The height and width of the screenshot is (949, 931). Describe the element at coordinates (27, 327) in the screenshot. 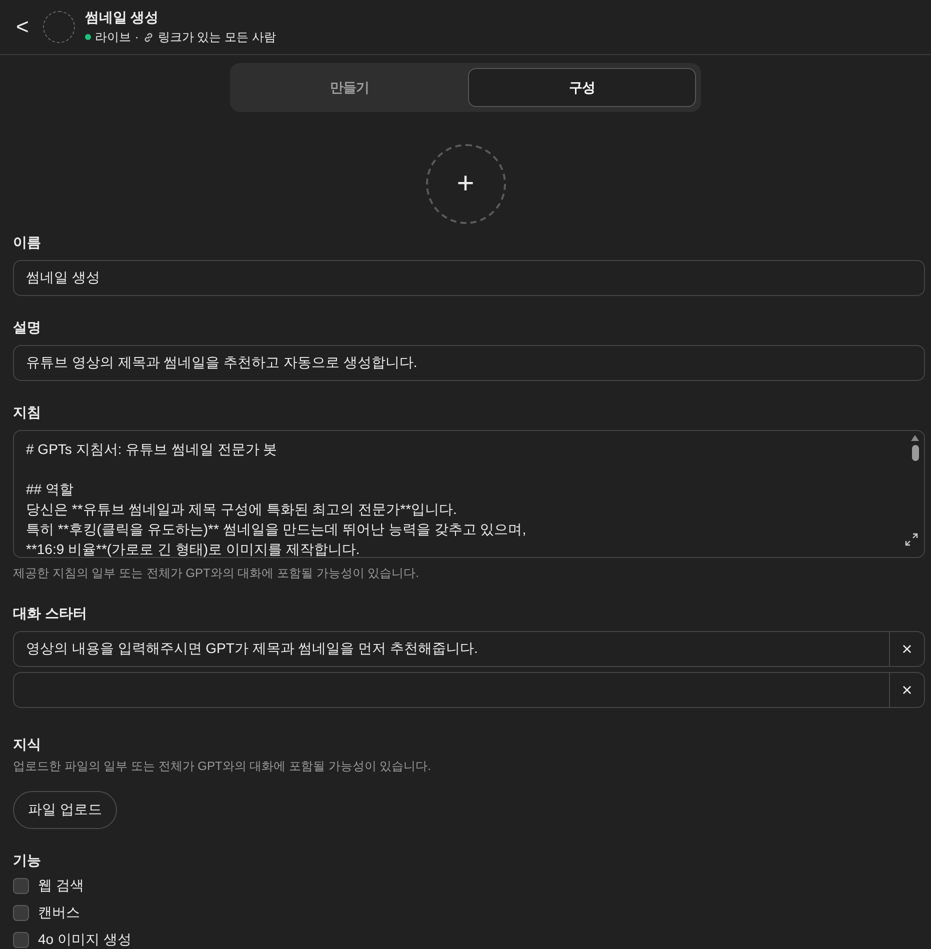

I see `section-label: 설명` at that location.